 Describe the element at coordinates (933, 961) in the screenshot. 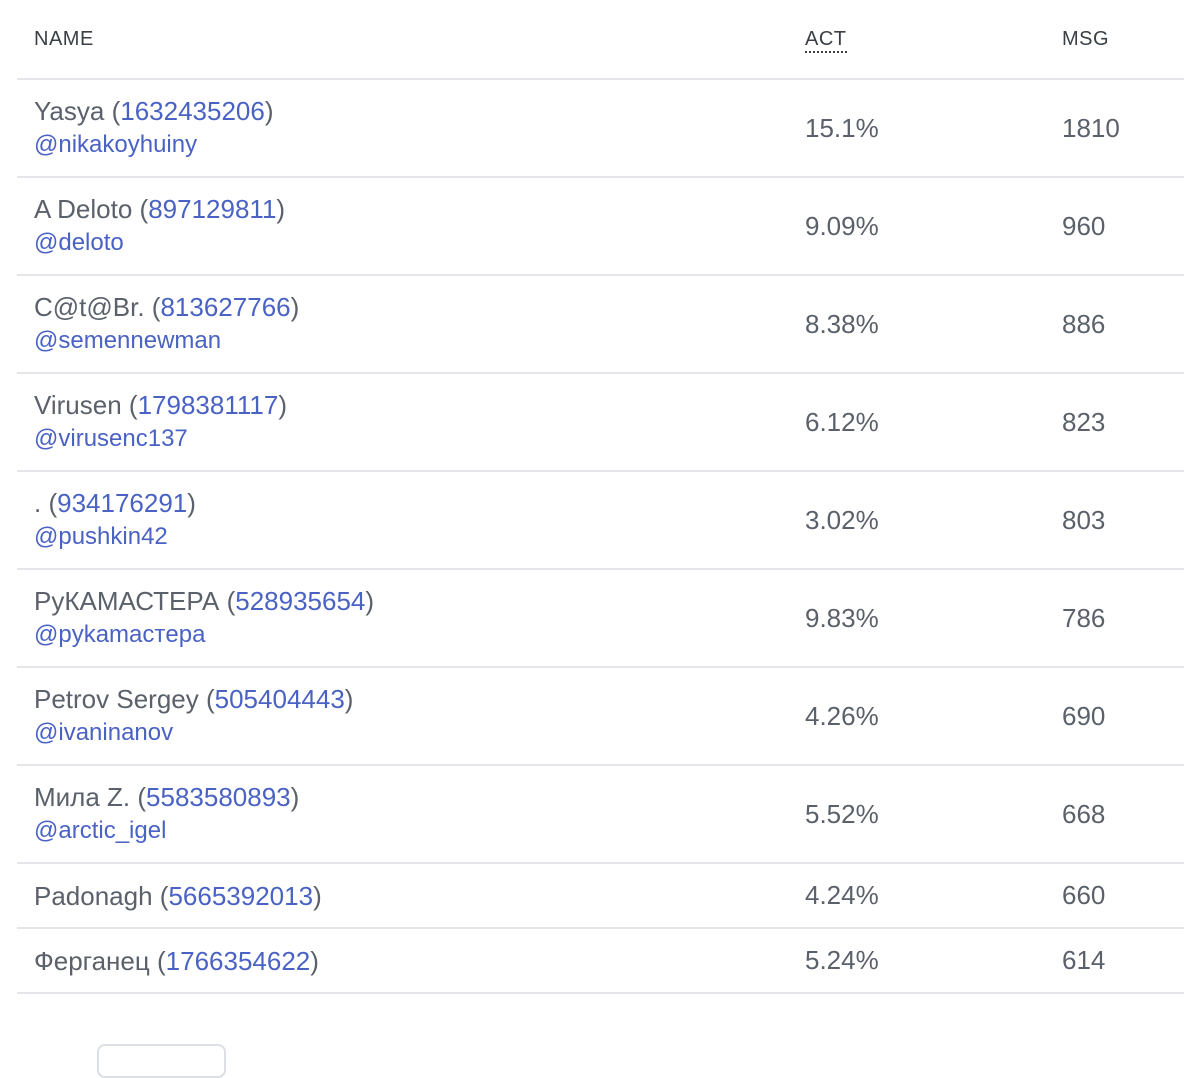

I see `act-value: 5.24%` at that location.